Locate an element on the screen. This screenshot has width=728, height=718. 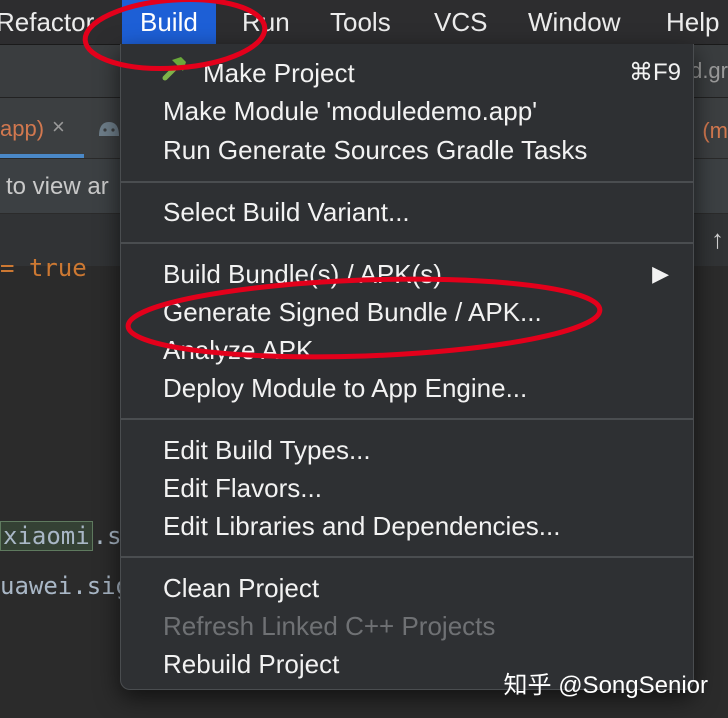
watermark: 知乎 @SongSenior is located at coordinates (605, 685).